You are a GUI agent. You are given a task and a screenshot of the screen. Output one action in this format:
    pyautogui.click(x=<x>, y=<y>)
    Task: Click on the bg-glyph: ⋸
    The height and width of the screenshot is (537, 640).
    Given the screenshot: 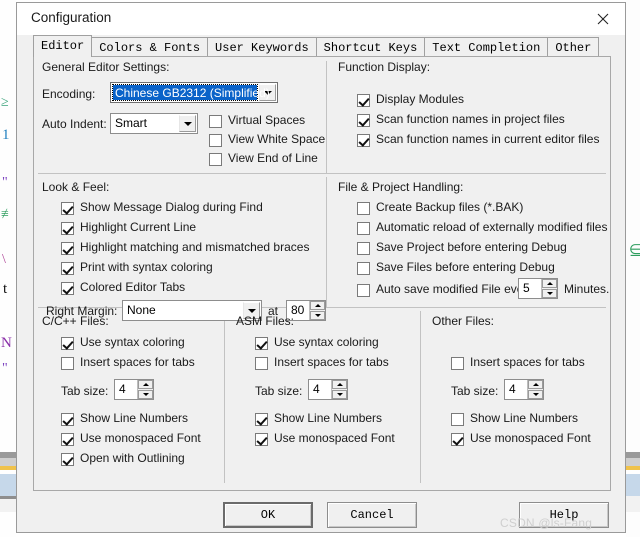 What is the action you would take?
    pyautogui.click(x=634, y=250)
    